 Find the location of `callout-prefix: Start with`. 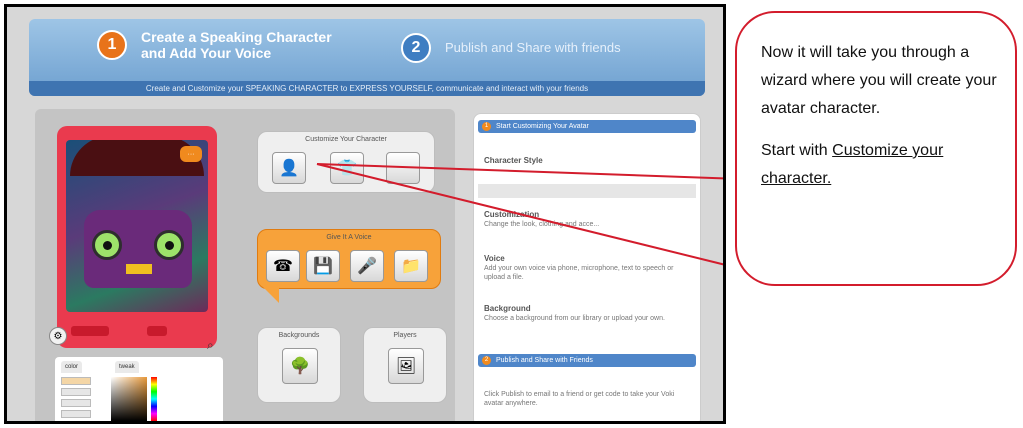

callout-prefix: Start with is located at coordinates (797, 150).